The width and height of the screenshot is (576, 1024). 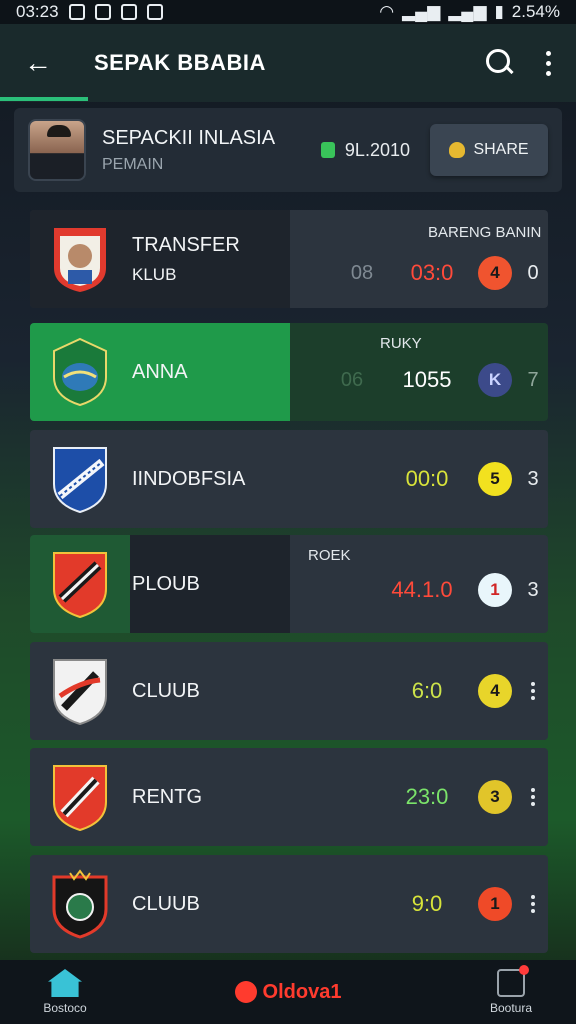 I want to click on position-badge: K, so click(x=495, y=380).